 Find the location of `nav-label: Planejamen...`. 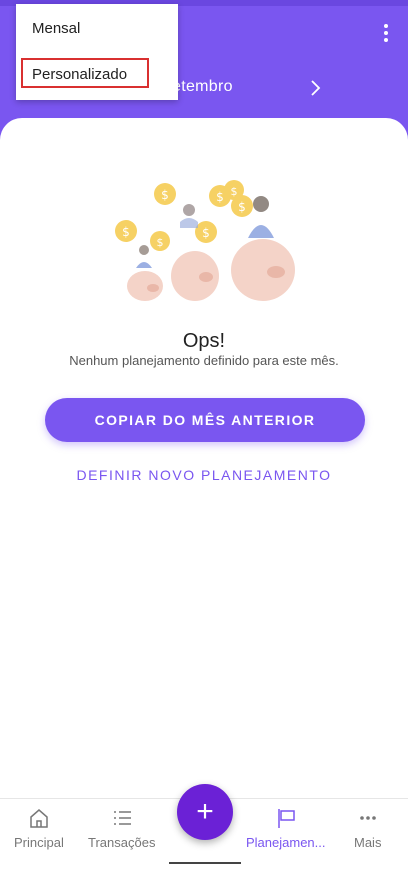

nav-label: Planejamen... is located at coordinates (286, 842).